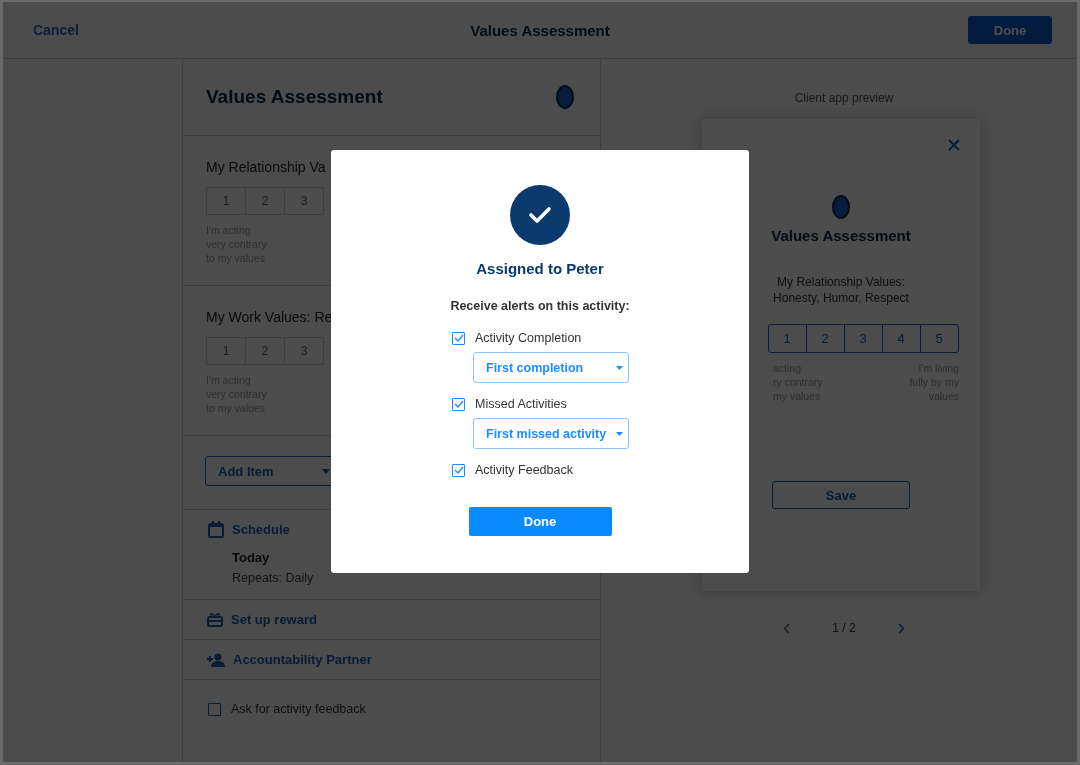 This screenshot has height=765, width=1080. Describe the element at coordinates (261, 529) in the screenshot. I see `schedule-link: Schedule` at that location.